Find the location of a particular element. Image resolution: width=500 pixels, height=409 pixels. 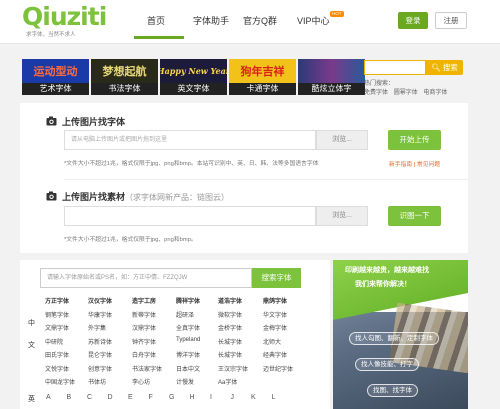

alphabet-letter: K is located at coordinates (253, 397).